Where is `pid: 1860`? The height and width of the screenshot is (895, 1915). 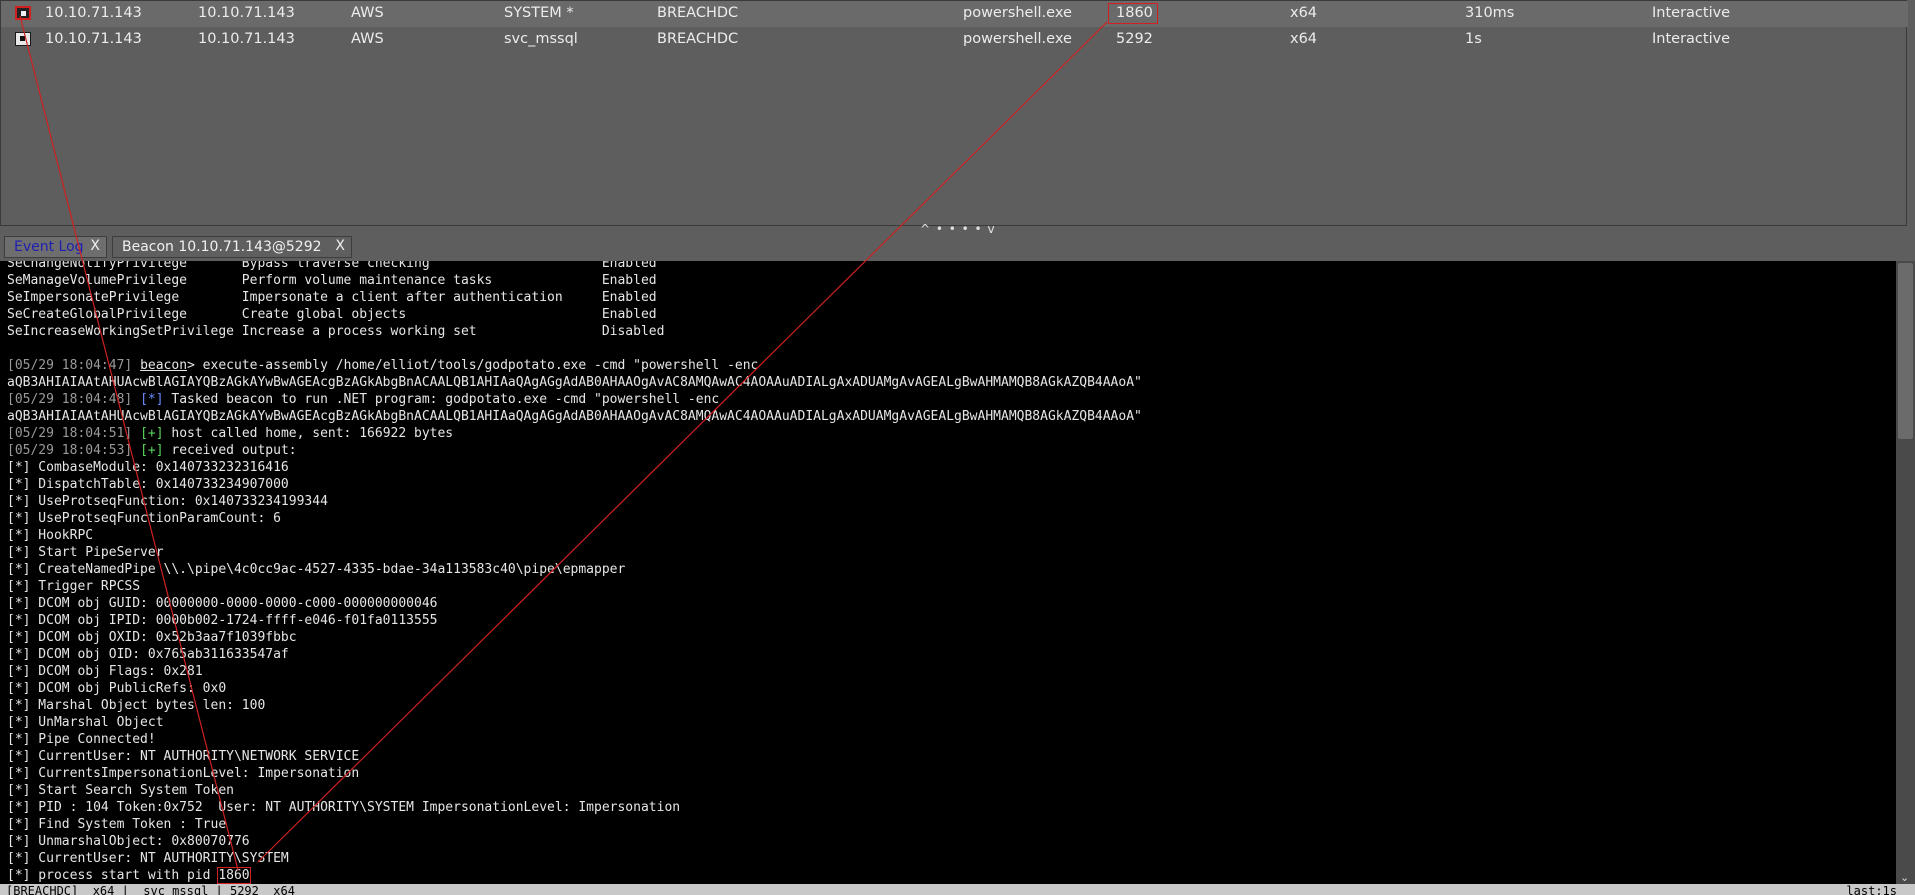
pid: 1860 is located at coordinates (1134, 13).